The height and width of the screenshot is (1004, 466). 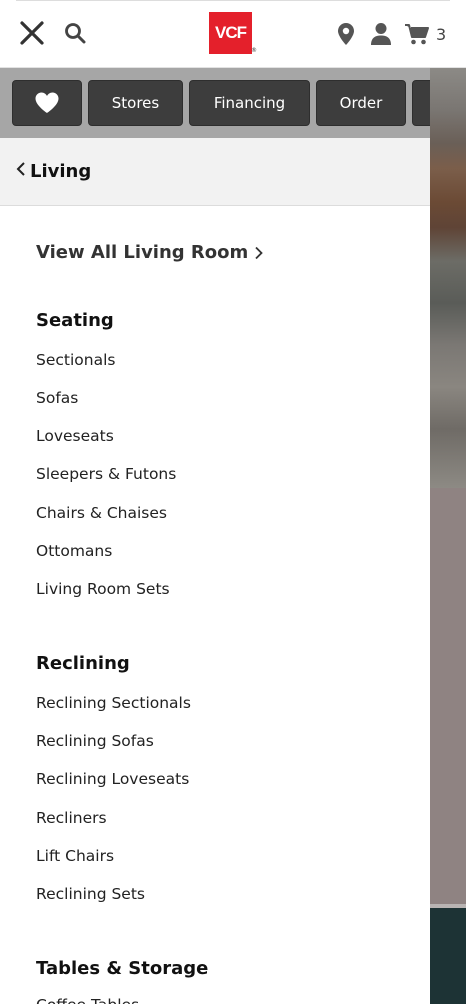 I want to click on cart-count-badge: 3, so click(x=441, y=34).